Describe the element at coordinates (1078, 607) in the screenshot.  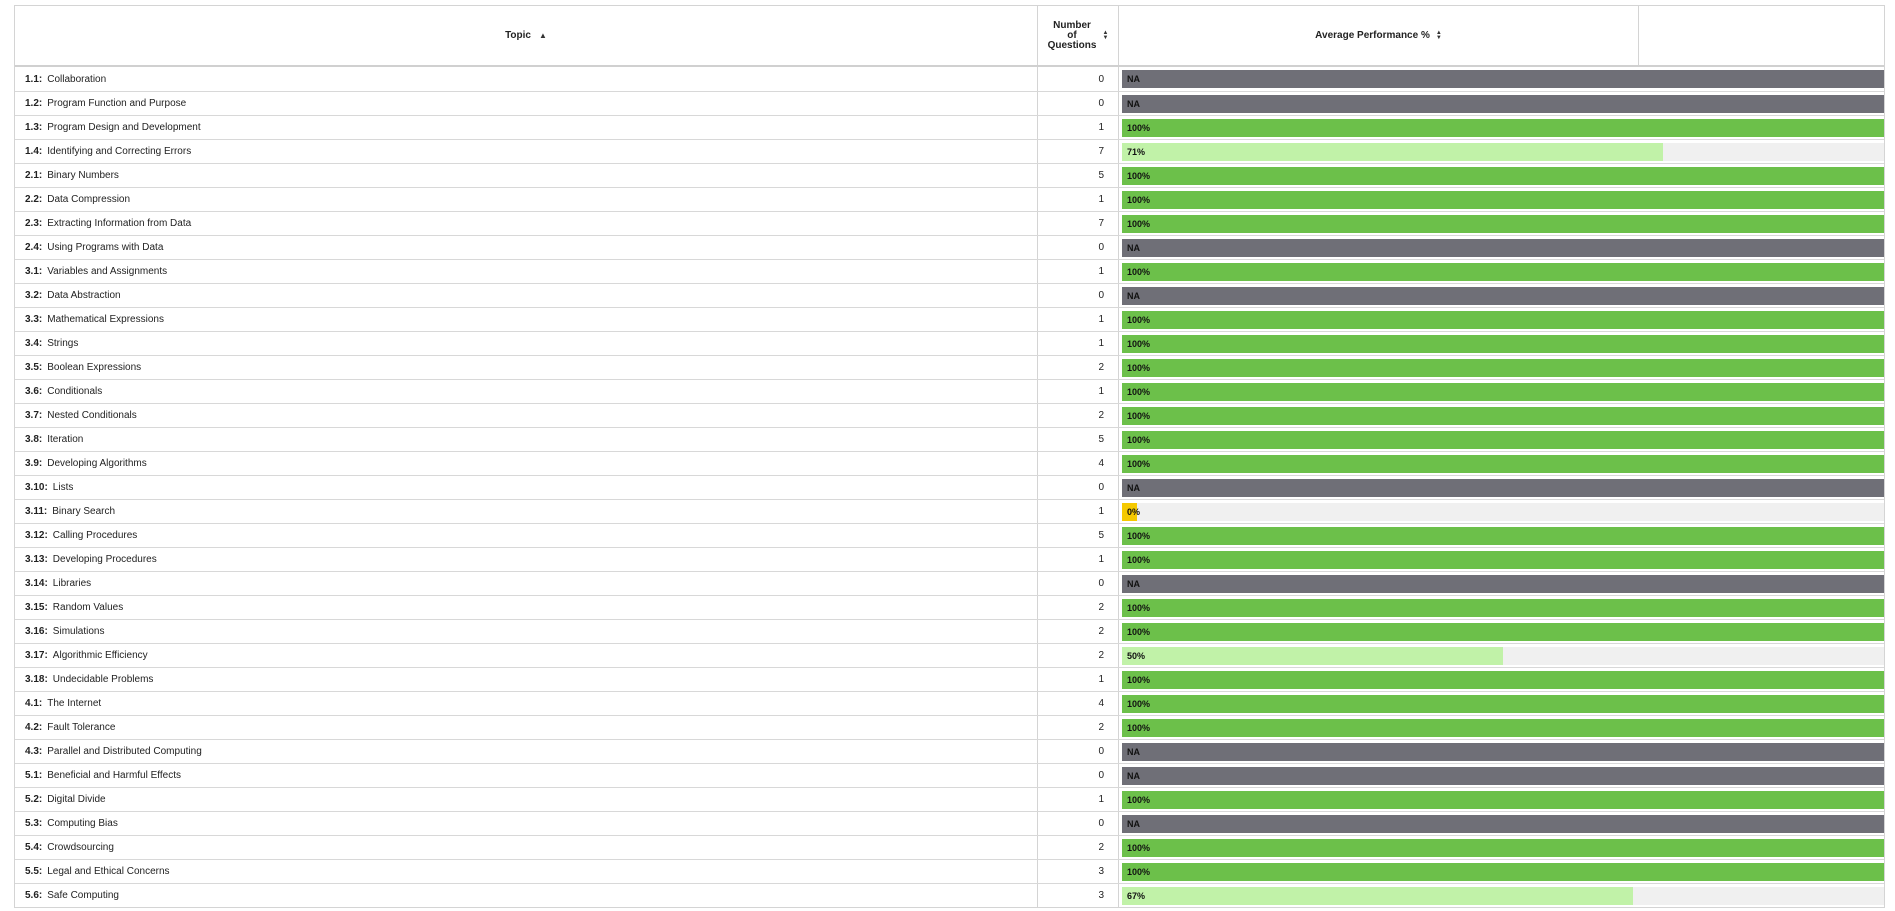
I see `question-count: 2` at that location.